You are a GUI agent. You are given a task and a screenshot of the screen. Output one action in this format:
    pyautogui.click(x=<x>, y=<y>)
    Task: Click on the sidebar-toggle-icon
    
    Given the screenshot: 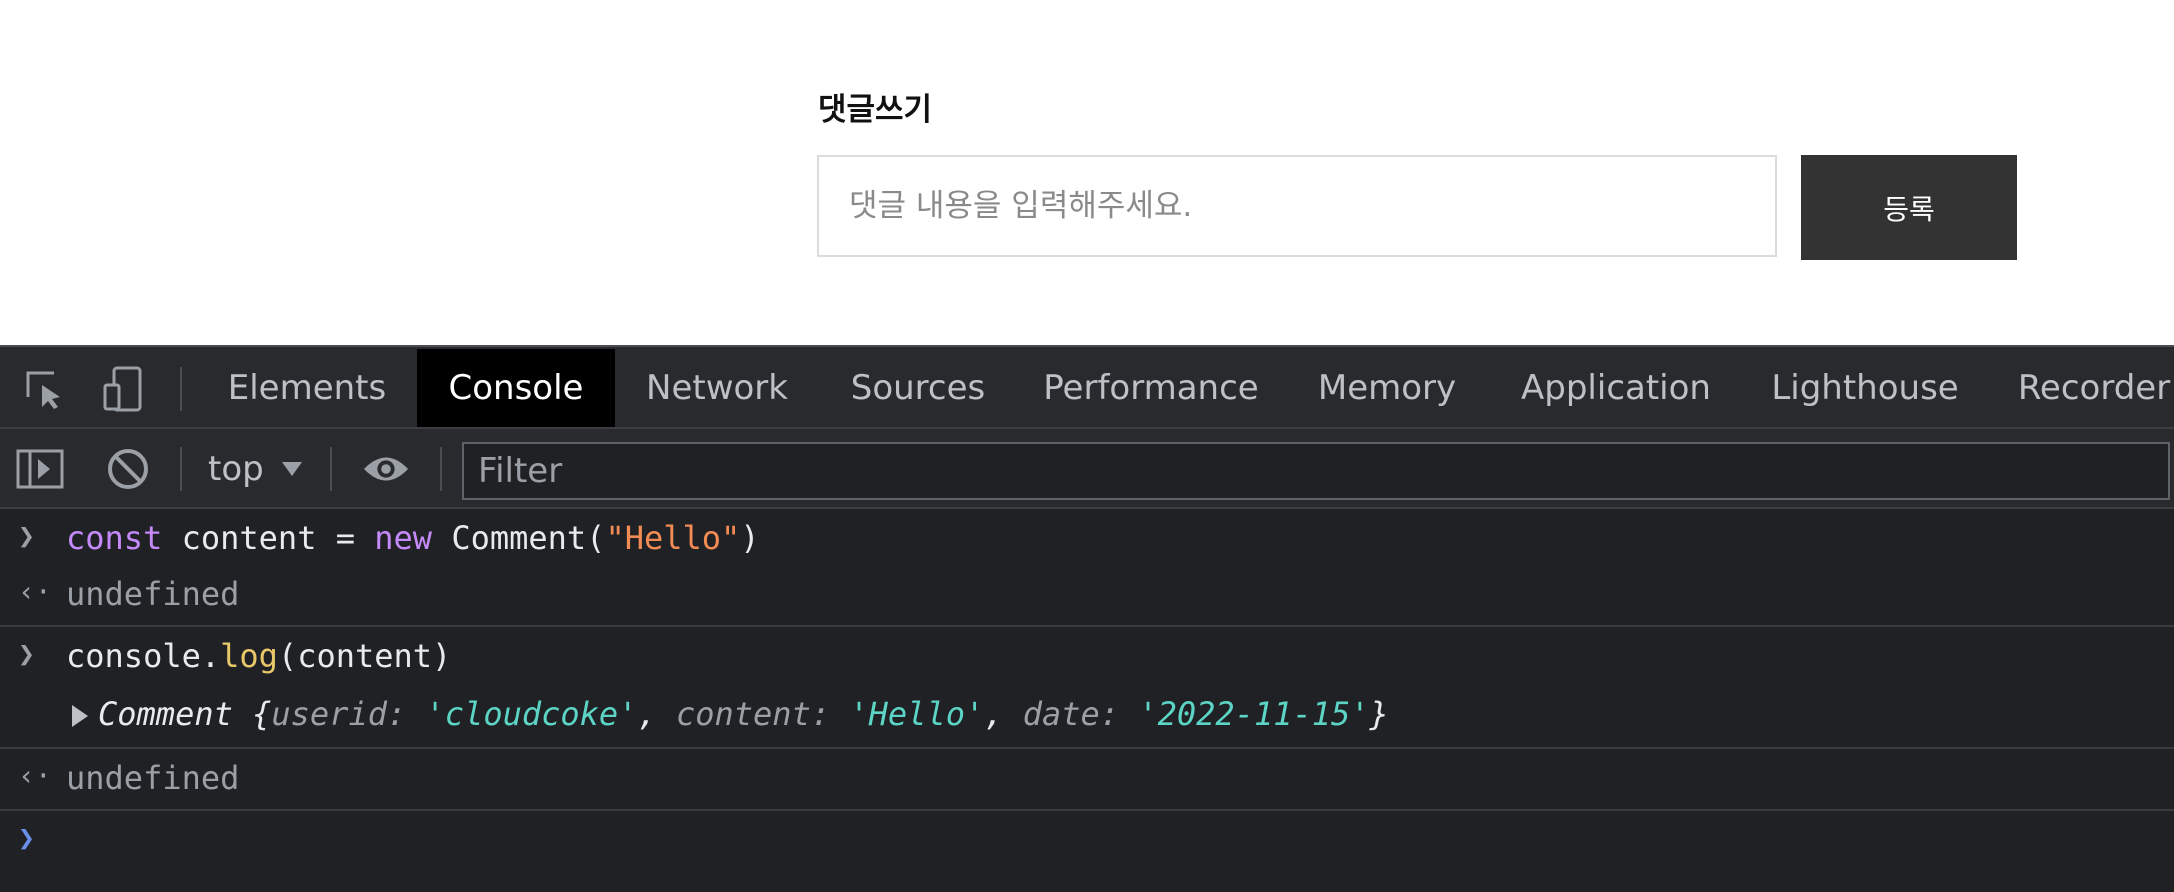 What is the action you would take?
    pyautogui.click(x=40, y=469)
    